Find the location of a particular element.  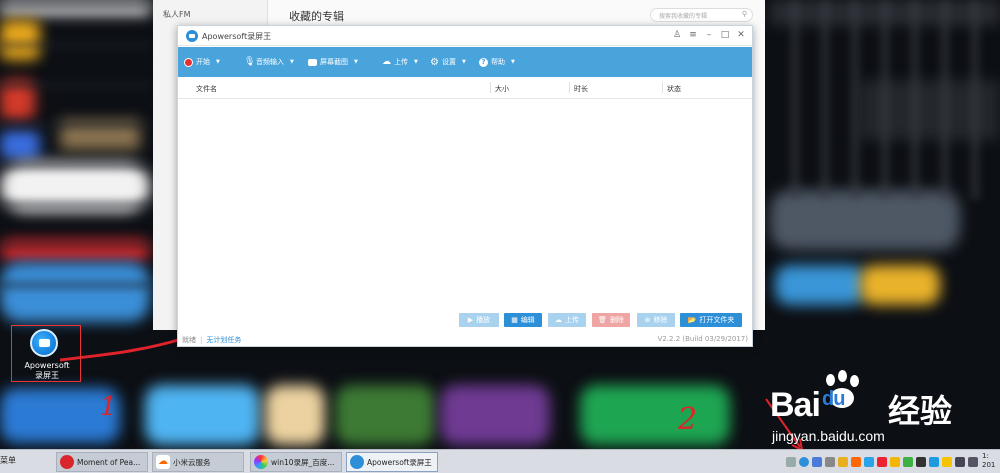

settings-label: 设置 is located at coordinates (449, 62).